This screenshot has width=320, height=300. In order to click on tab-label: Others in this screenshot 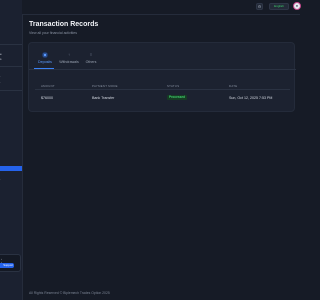, I will do `click(91, 62)`.